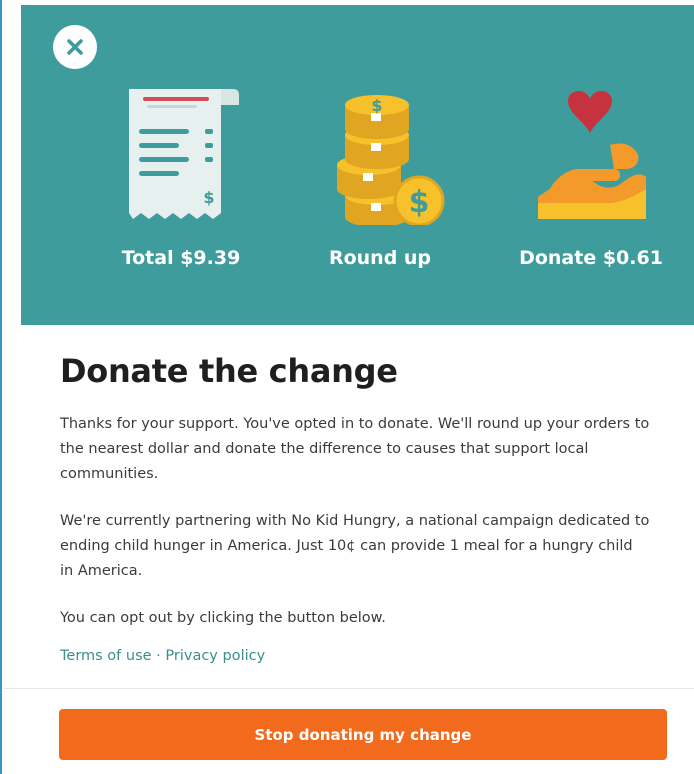 Image resolution: width=694 pixels, height=774 pixels. What do you see at coordinates (391, 160) in the screenshot?
I see `coins-icon: $ $` at bounding box center [391, 160].